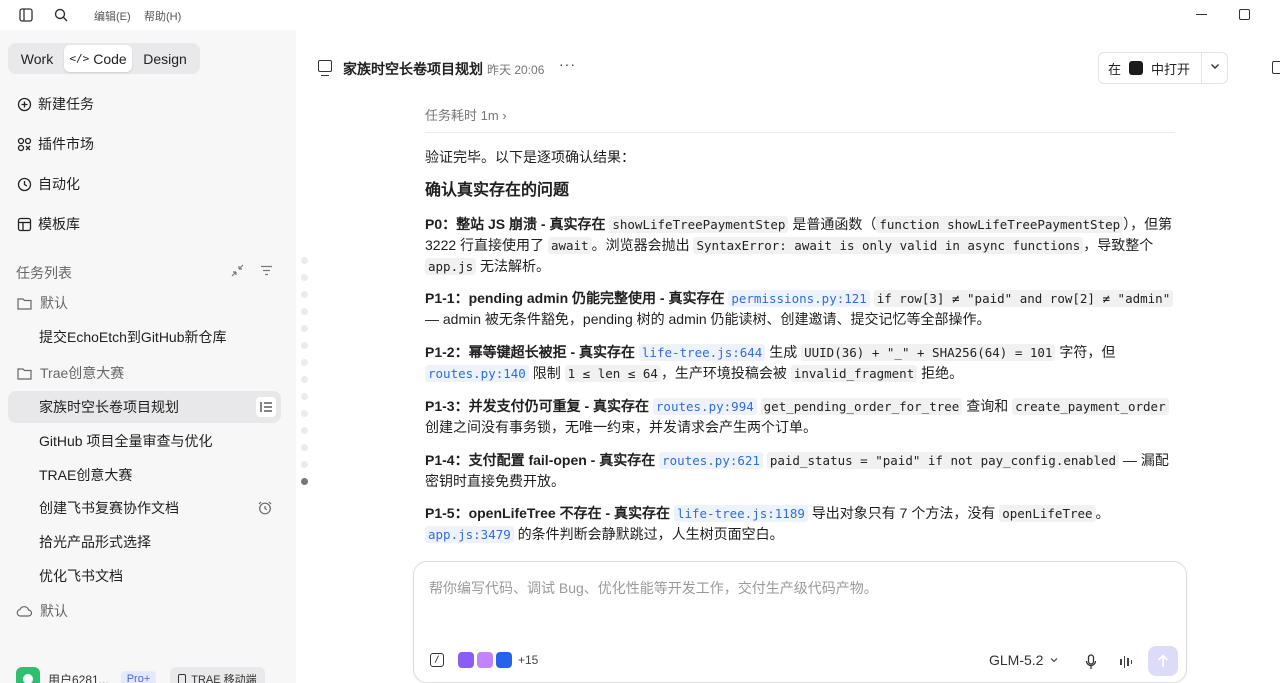 The height and width of the screenshot is (683, 1280). What do you see at coordinates (217, 675) in the screenshot?
I see `mobile-app-button: TRAE 移动端` at bounding box center [217, 675].